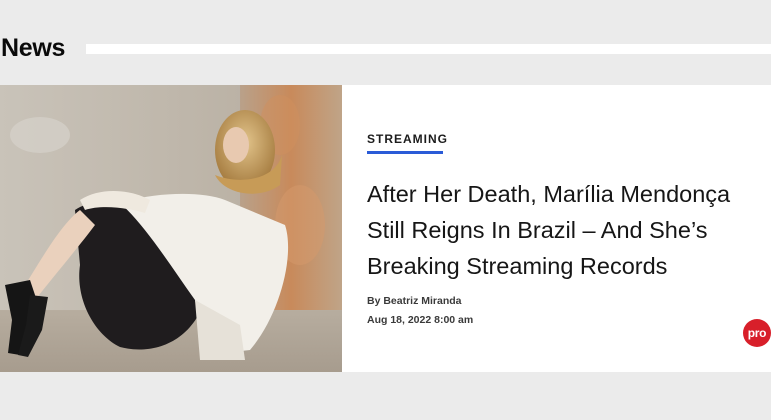  What do you see at coordinates (420, 320) in the screenshot?
I see `article-date: Aug 18, 2022 8:00 am` at bounding box center [420, 320].